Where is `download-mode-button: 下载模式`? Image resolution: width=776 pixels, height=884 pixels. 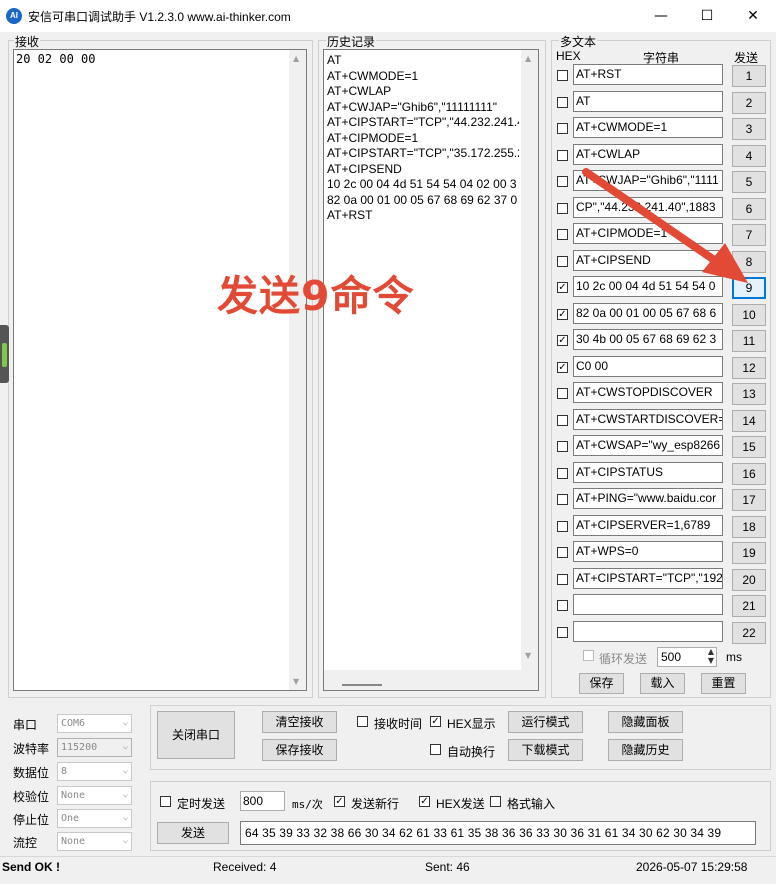
download-mode-button: 下载模式 is located at coordinates (545, 750).